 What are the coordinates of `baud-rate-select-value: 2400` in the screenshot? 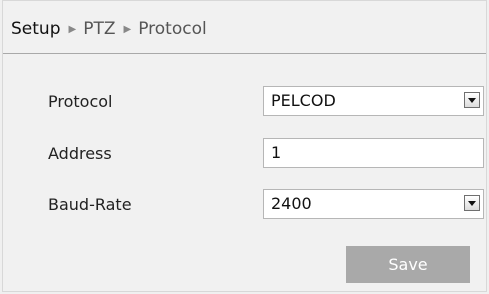 It's located at (291, 203).